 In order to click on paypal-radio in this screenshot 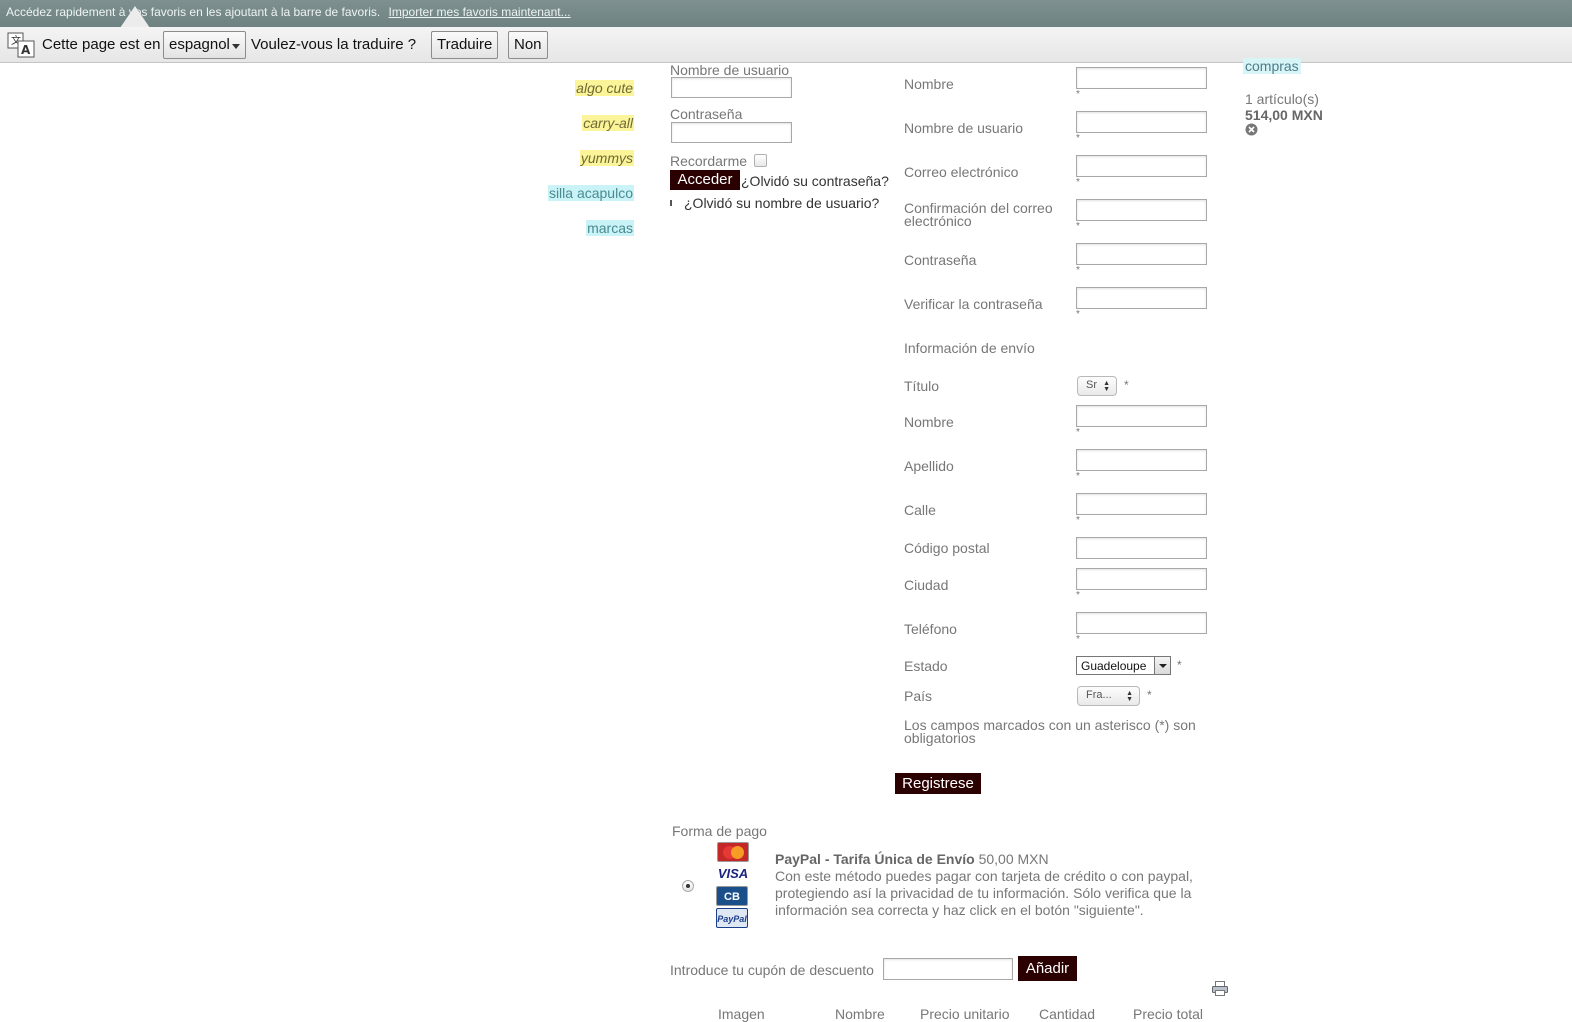, I will do `click(688, 886)`.